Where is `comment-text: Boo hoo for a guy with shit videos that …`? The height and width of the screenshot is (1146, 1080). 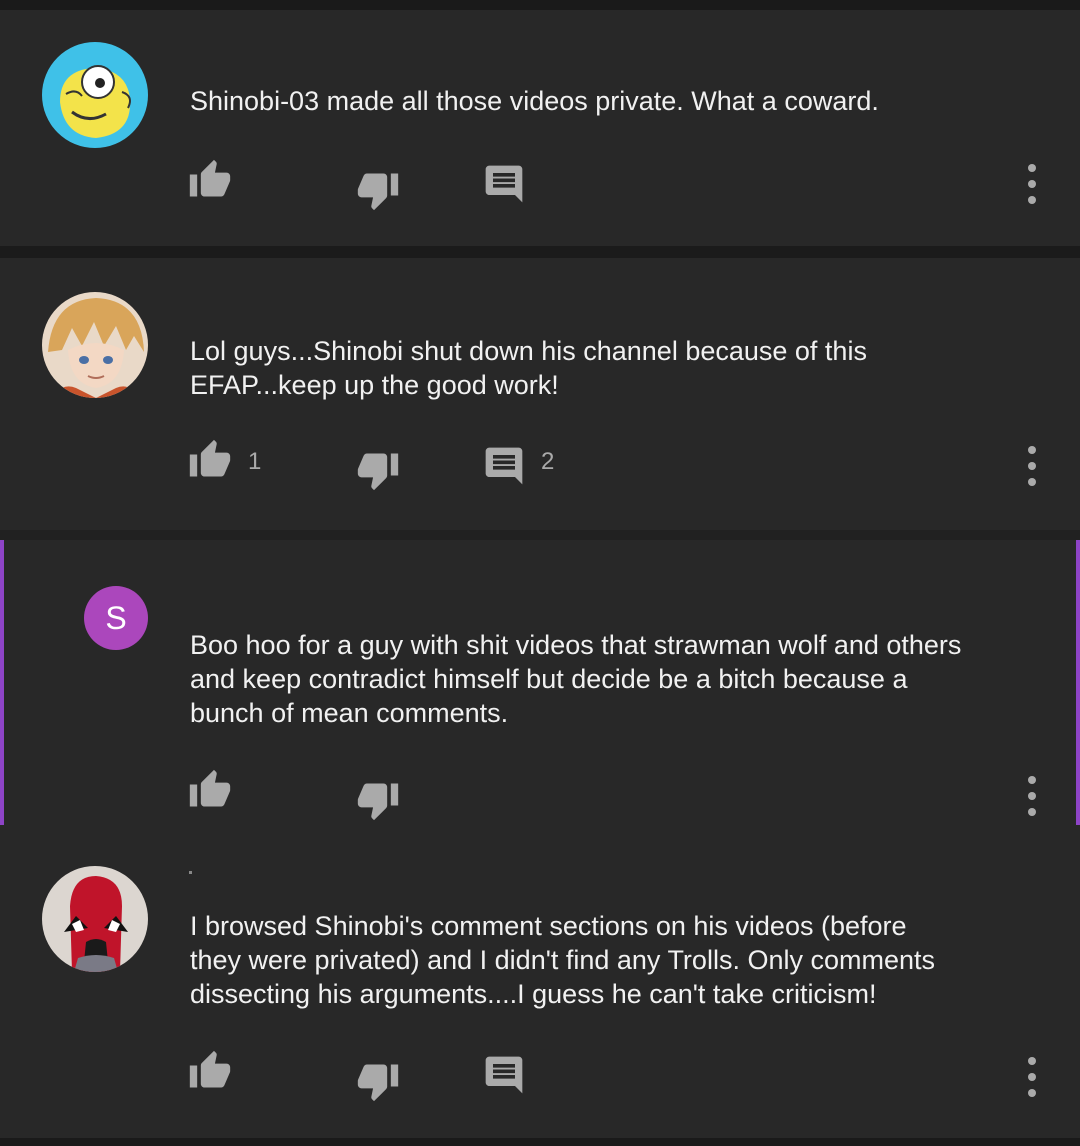
comment-text: Boo hoo for a guy with shit videos that … is located at coordinates (576, 679).